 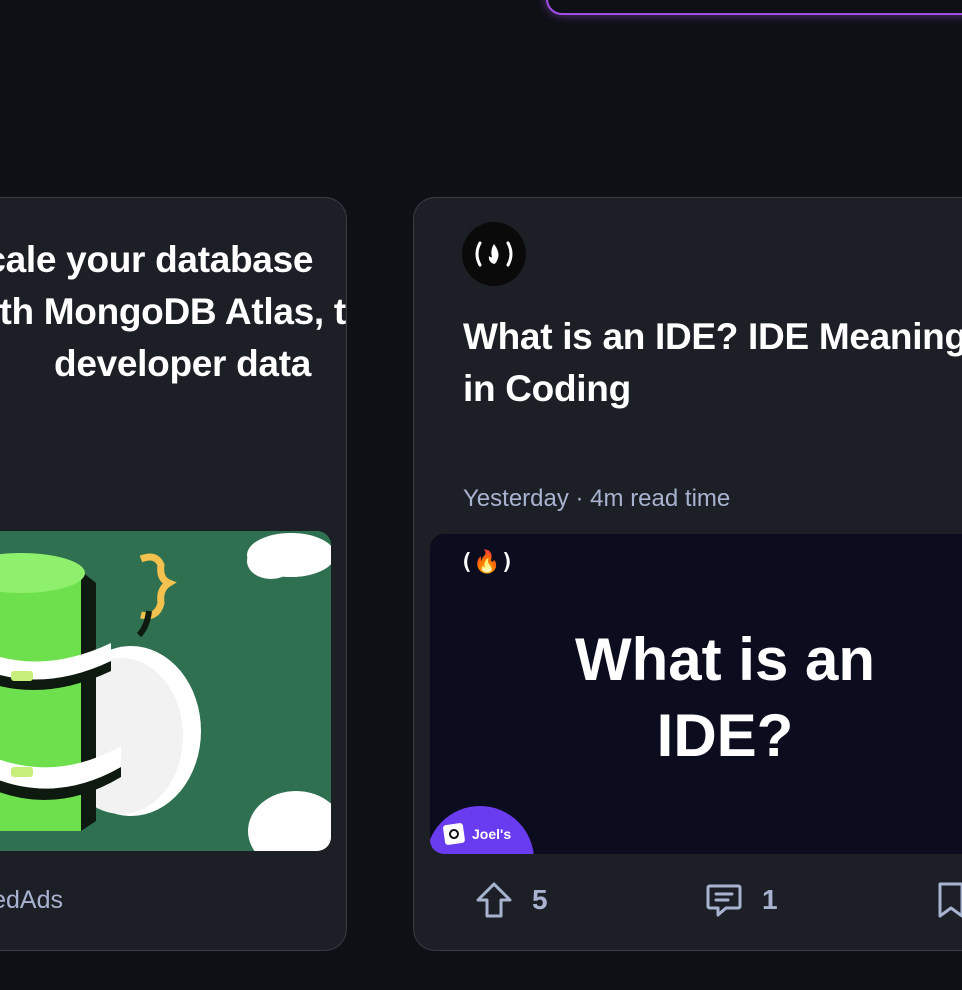 I want to click on bookmark-icon, so click(x=950, y=900).